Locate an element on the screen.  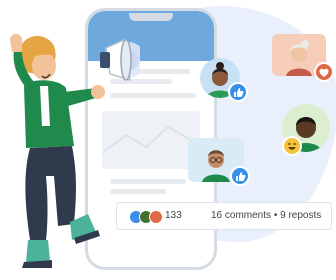
reaction-count: 133 is located at coordinates (173, 216).